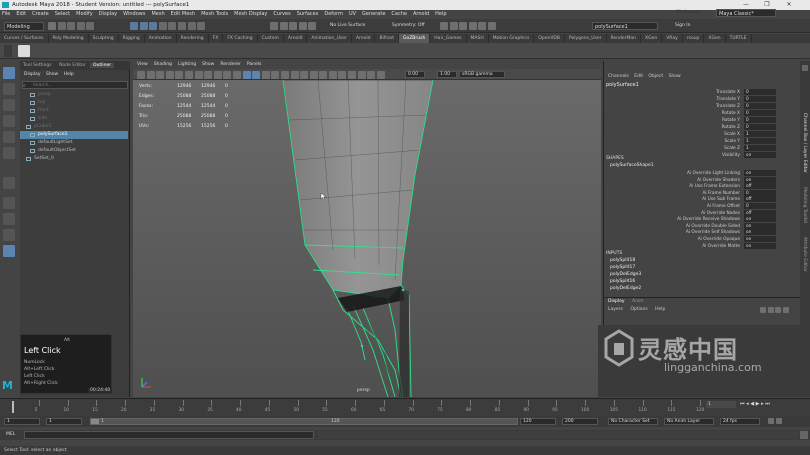 This screenshot has height=455, width=810. I want to click on move-tool-icon, so click(9, 121).